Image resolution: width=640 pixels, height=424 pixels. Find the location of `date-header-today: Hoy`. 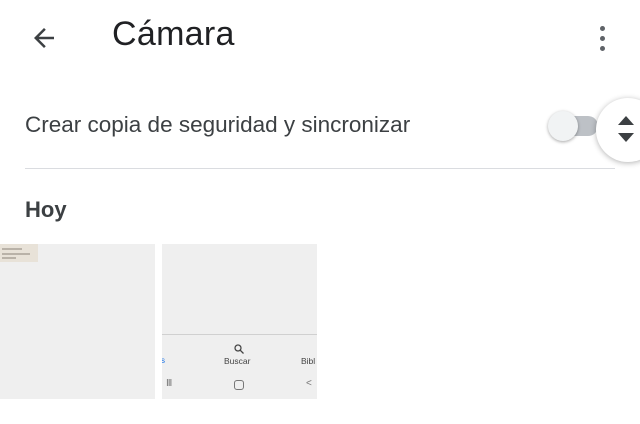

date-header-today: Hoy is located at coordinates (46, 209).